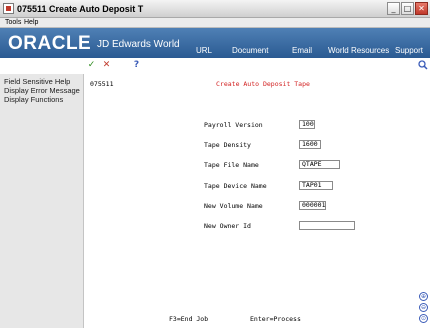 The height and width of the screenshot is (328, 430). What do you see at coordinates (319, 164) in the screenshot?
I see `tape-file-name-input: QTAPE` at bounding box center [319, 164].